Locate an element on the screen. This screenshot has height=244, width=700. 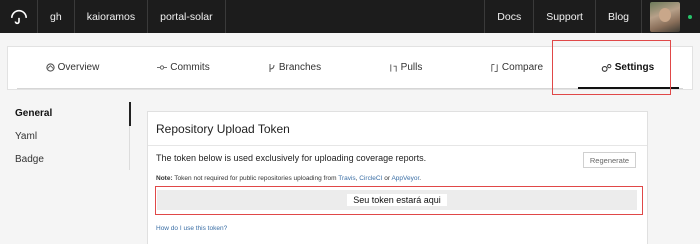
compare-icon is located at coordinates (494, 67).